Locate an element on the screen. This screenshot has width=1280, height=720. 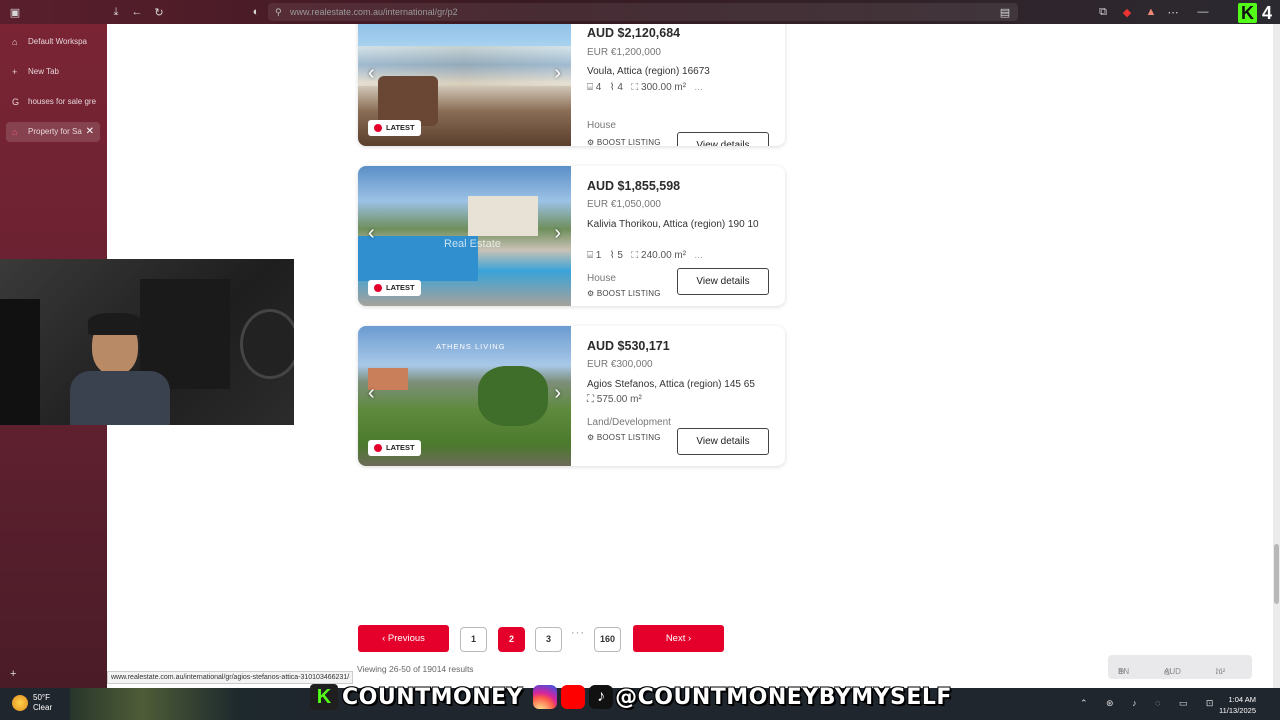
menu-icon: ⋯ is located at coordinates (1173, 12).